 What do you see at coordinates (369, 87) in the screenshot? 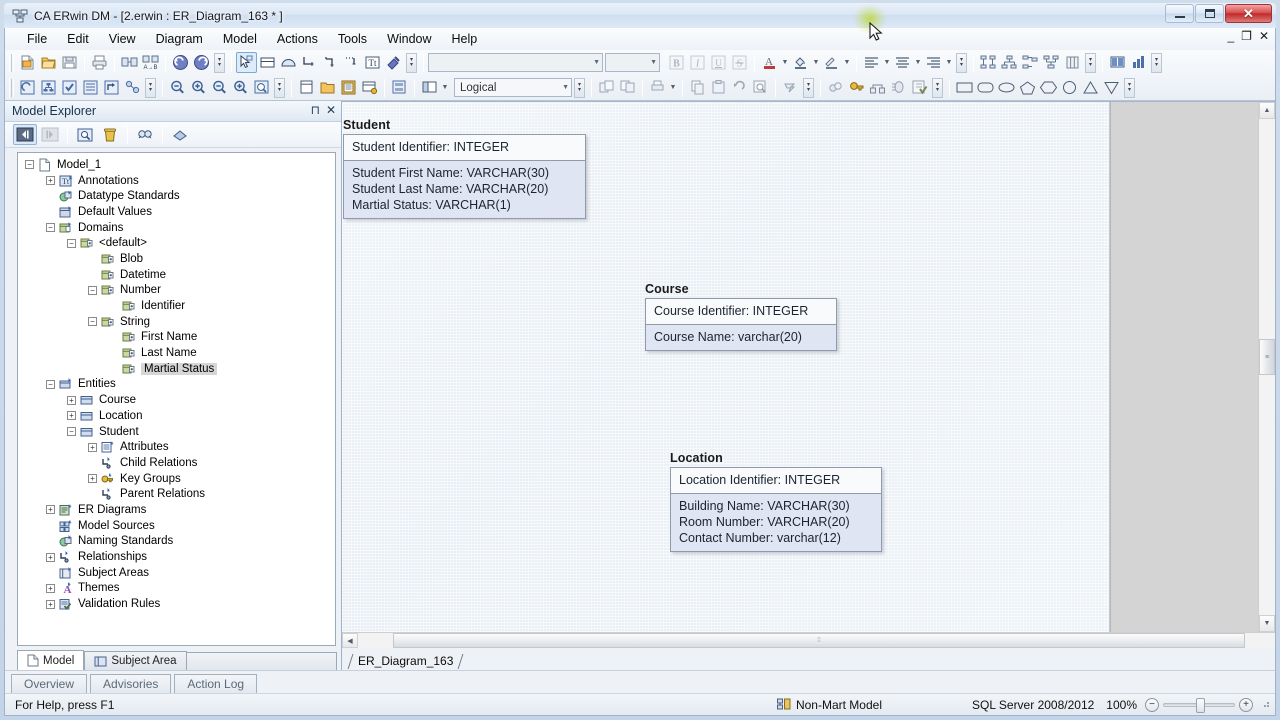
I see `domain-editor-icon` at bounding box center [369, 87].